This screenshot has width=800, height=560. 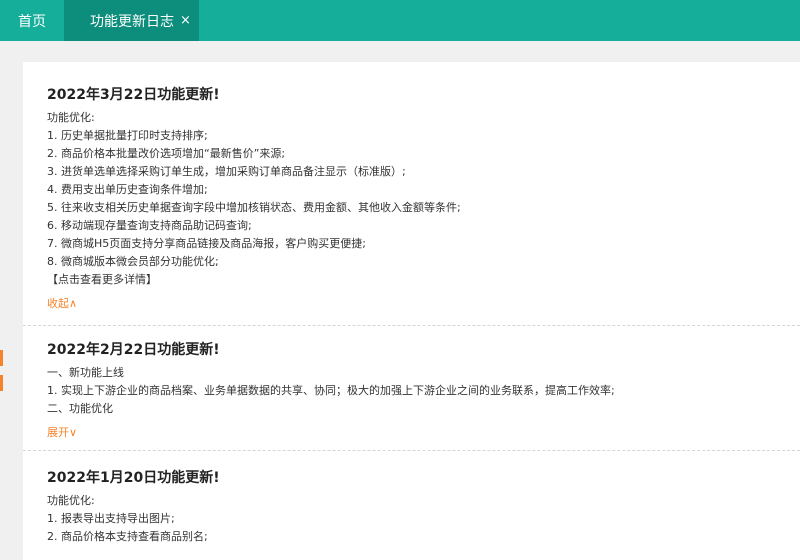 What do you see at coordinates (127, 135) in the screenshot?
I see `list-item: 1. 历史单据批量打印时支持排序;` at bounding box center [127, 135].